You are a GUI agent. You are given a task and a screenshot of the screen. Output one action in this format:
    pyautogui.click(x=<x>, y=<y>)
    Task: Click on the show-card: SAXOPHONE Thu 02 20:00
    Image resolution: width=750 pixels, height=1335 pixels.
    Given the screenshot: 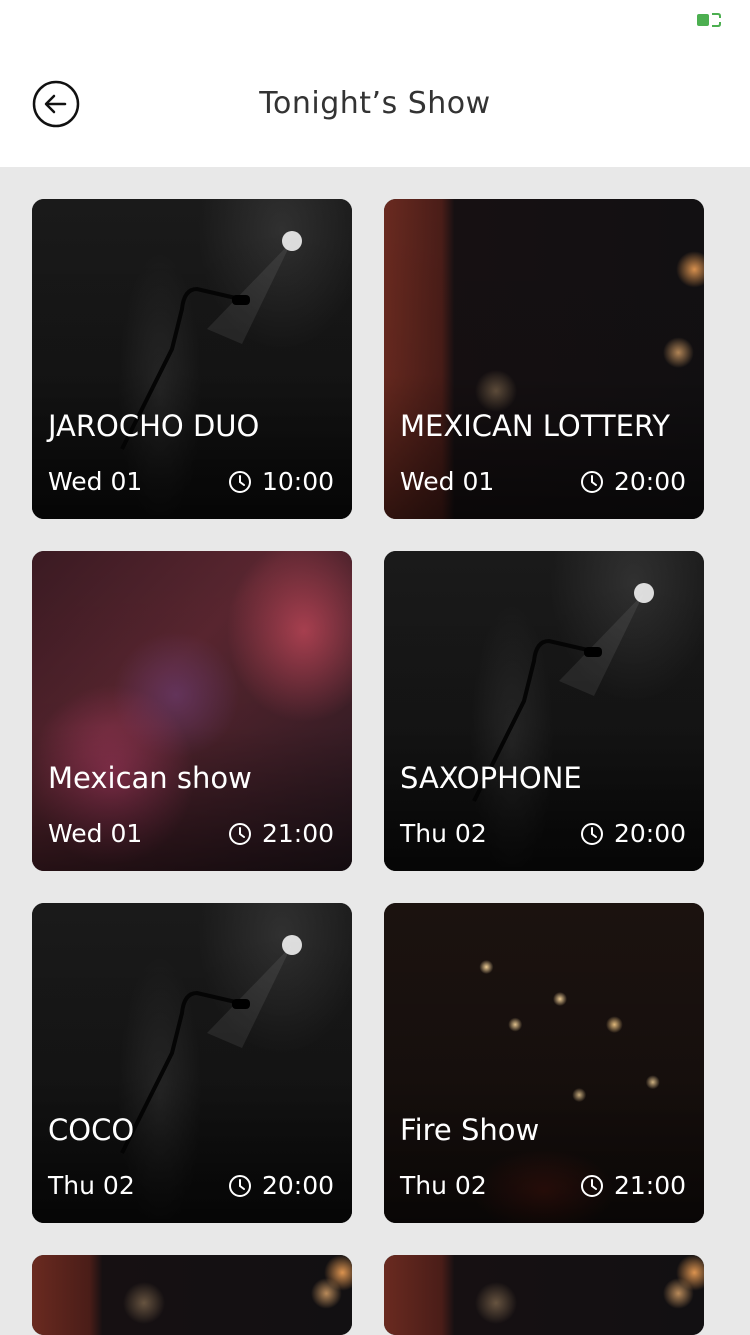 What is the action you would take?
    pyautogui.click(x=544, y=711)
    